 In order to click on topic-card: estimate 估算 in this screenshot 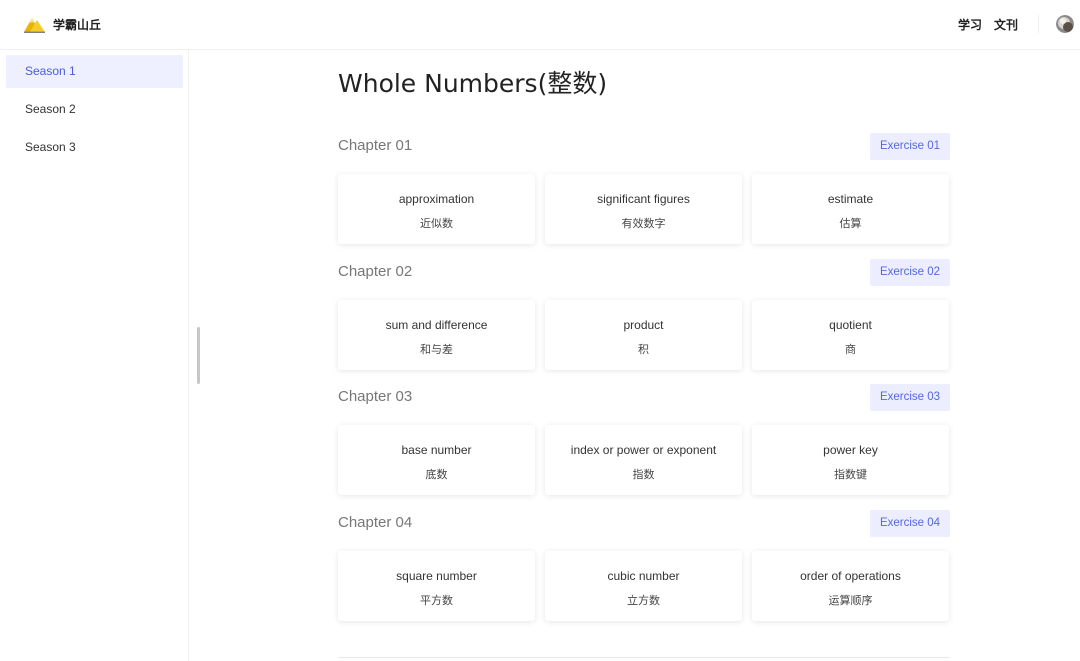, I will do `click(850, 209)`.